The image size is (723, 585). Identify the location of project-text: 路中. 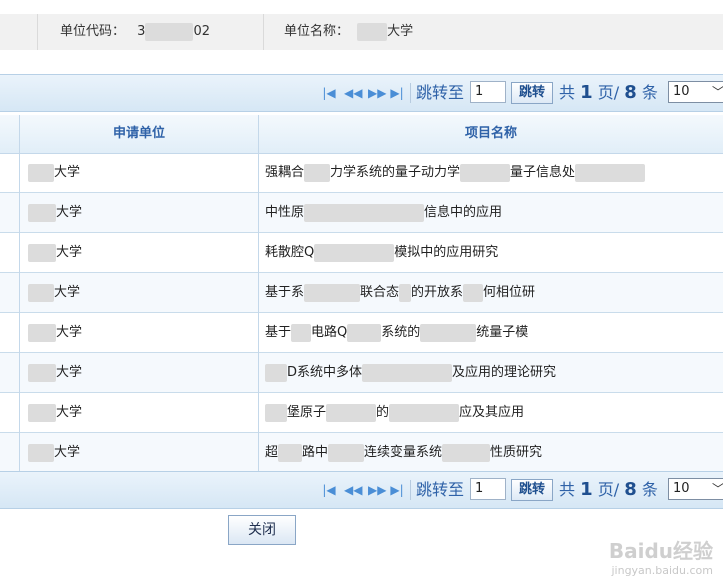
(315, 452).